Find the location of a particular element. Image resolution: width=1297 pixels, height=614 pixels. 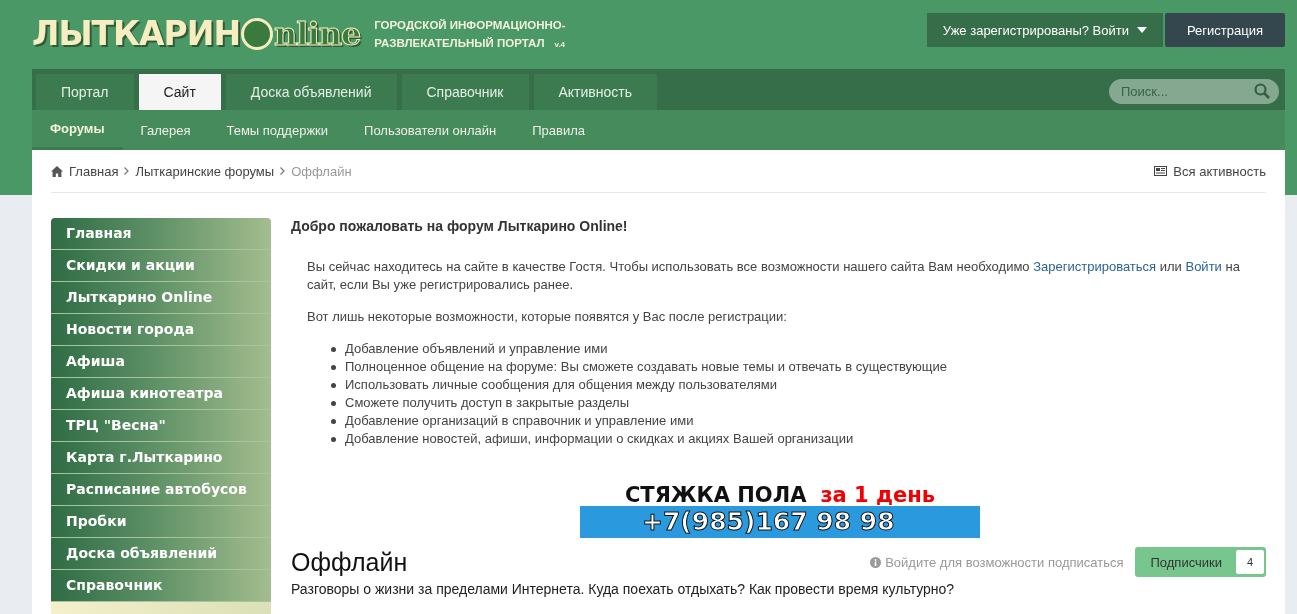

forum-description: Разговоры о жизни за пределами Интернета. Куда поехать отдыхать? Как провести время культурно? is located at coordinates (623, 589).